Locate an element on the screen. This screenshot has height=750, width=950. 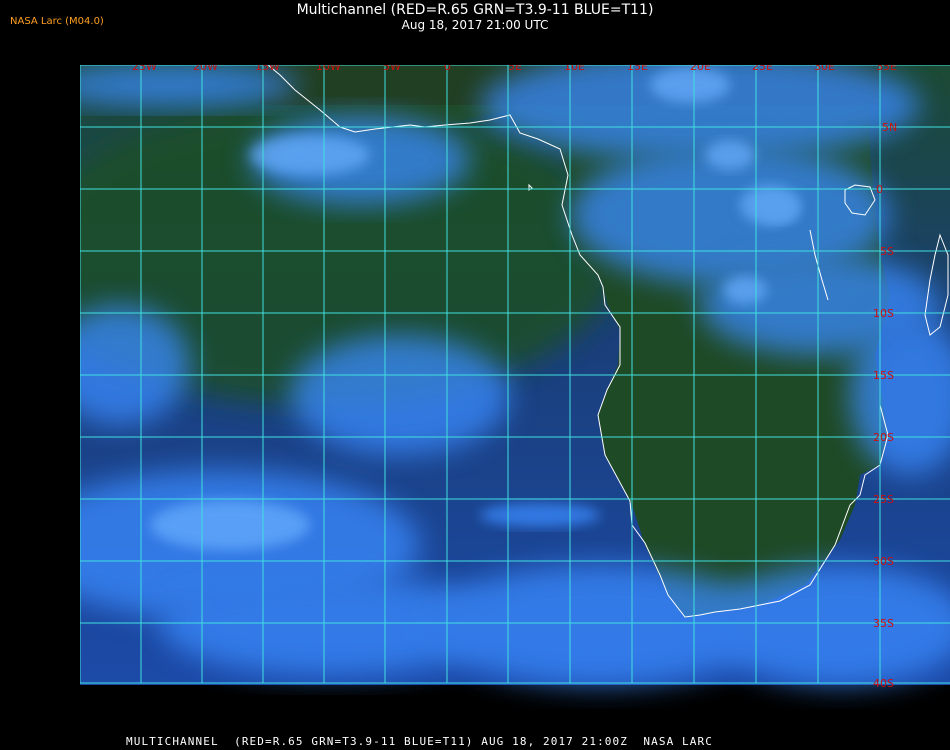
lon-label: 0 is located at coordinates (447, 69).